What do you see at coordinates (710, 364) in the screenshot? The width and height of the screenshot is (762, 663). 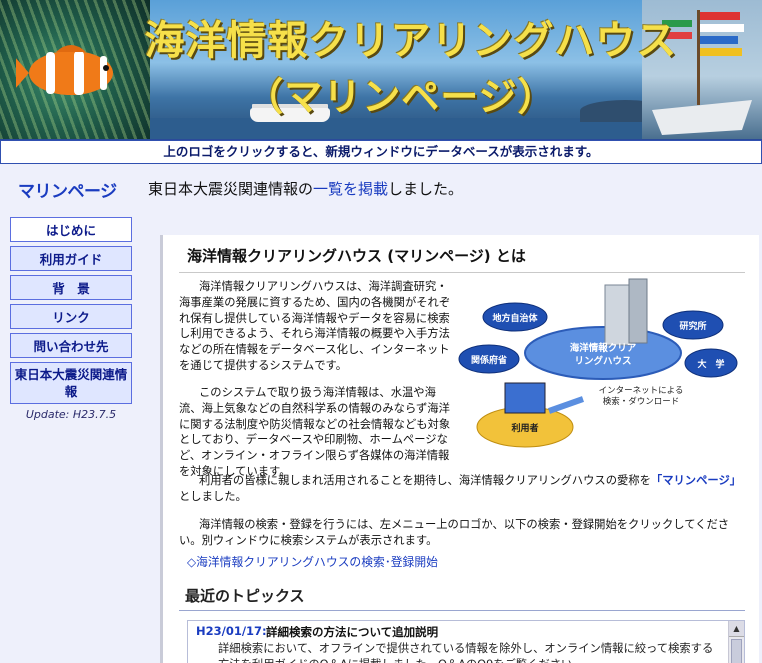 I see `diagram-university: 大 学` at bounding box center [710, 364].